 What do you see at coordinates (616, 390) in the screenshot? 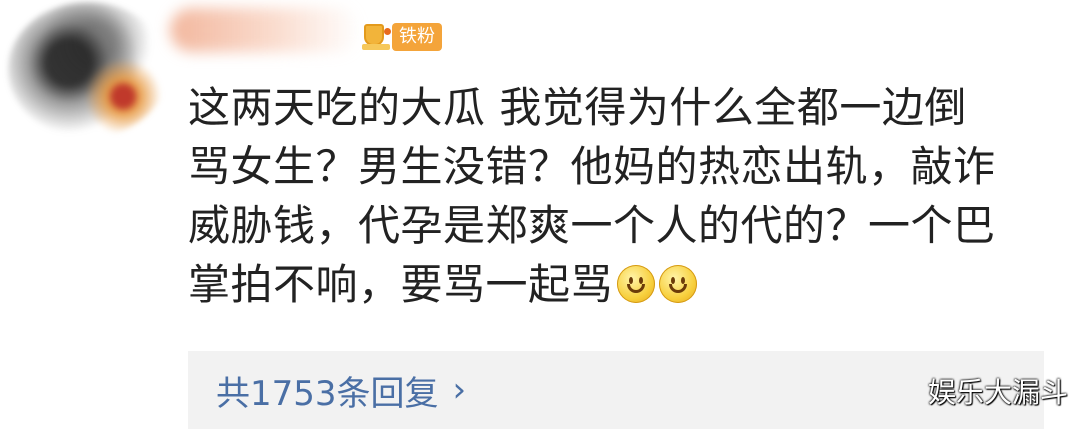
I see `view-replies-button: 共1753条回复 ›` at bounding box center [616, 390].